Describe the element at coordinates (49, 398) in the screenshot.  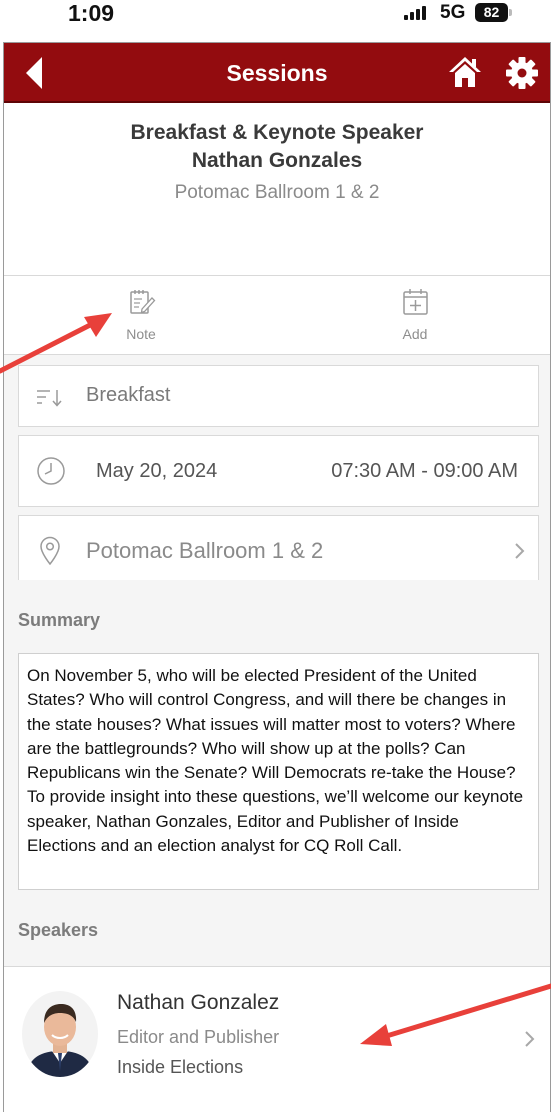
I see `sort-icon` at that location.